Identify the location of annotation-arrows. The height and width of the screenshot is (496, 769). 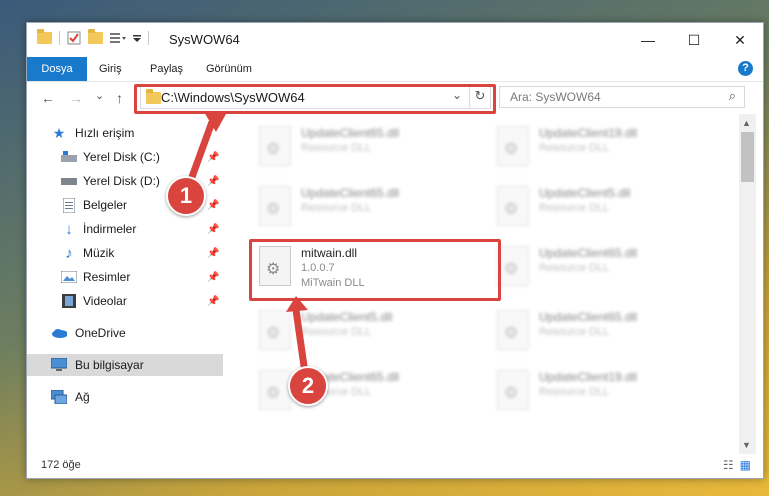
(247, 246).